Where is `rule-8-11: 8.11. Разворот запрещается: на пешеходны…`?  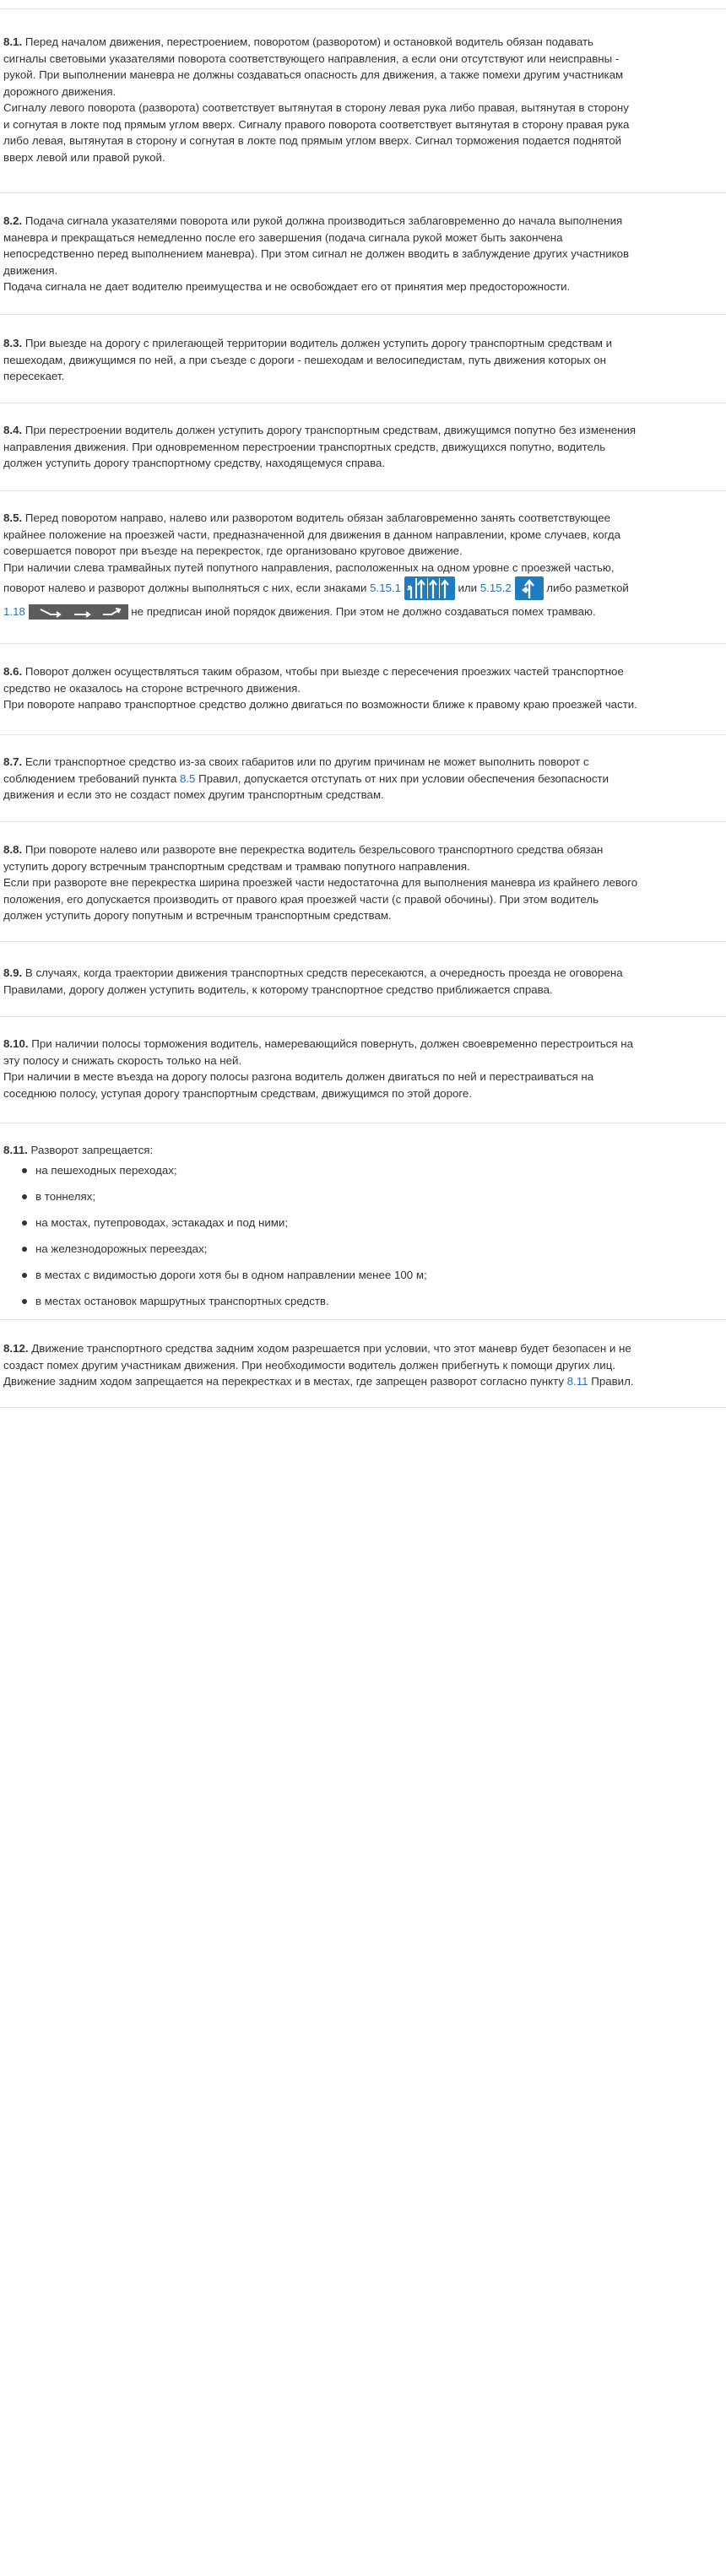
rule-8-11: 8.11. Разворот запрещается: на пешеходны… is located at coordinates (363, 1230).